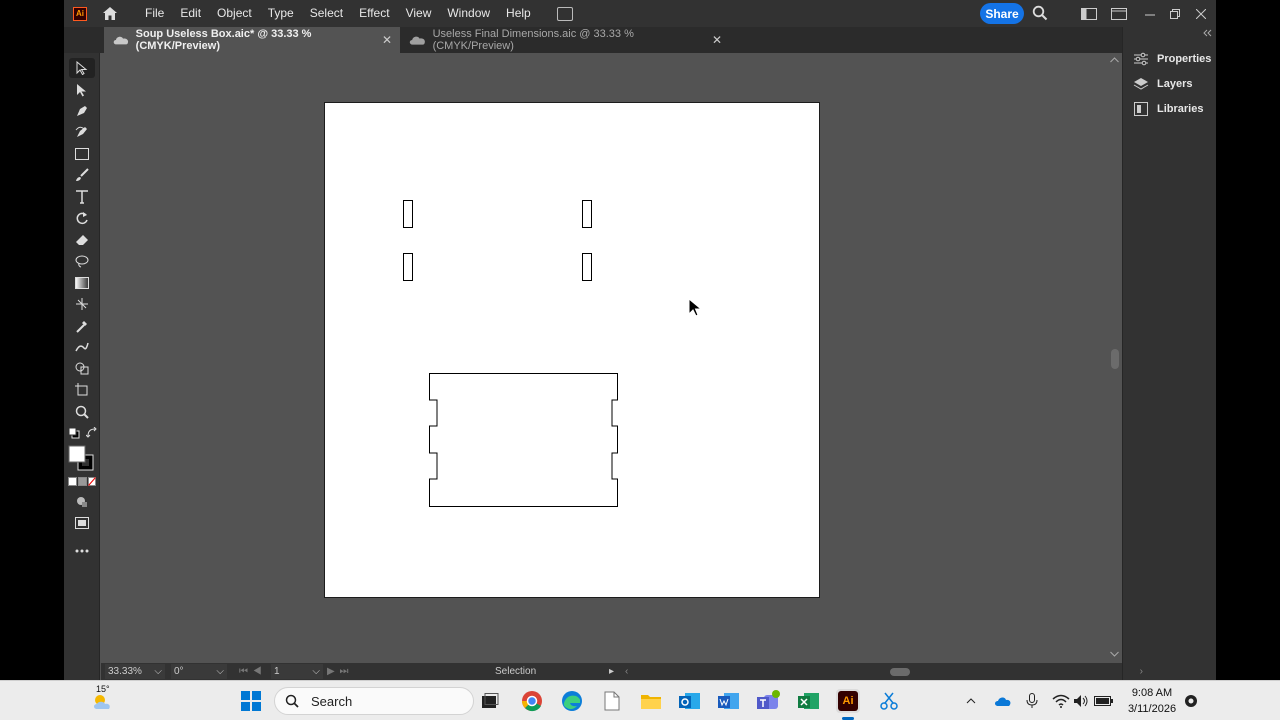 The height and width of the screenshot is (720, 1280). What do you see at coordinates (690, 701) in the screenshot?
I see `outlook-icon` at bounding box center [690, 701].